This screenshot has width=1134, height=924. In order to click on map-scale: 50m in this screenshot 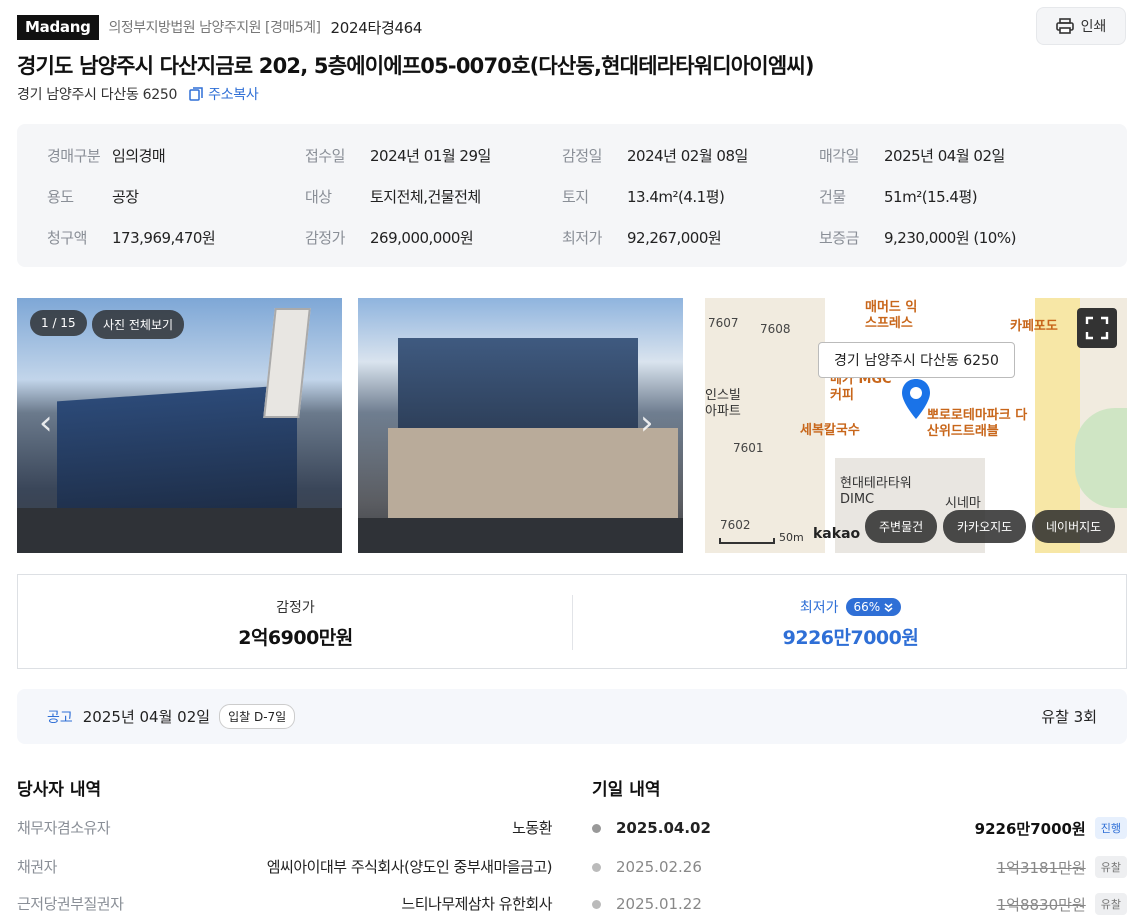, I will do `click(761, 537)`.